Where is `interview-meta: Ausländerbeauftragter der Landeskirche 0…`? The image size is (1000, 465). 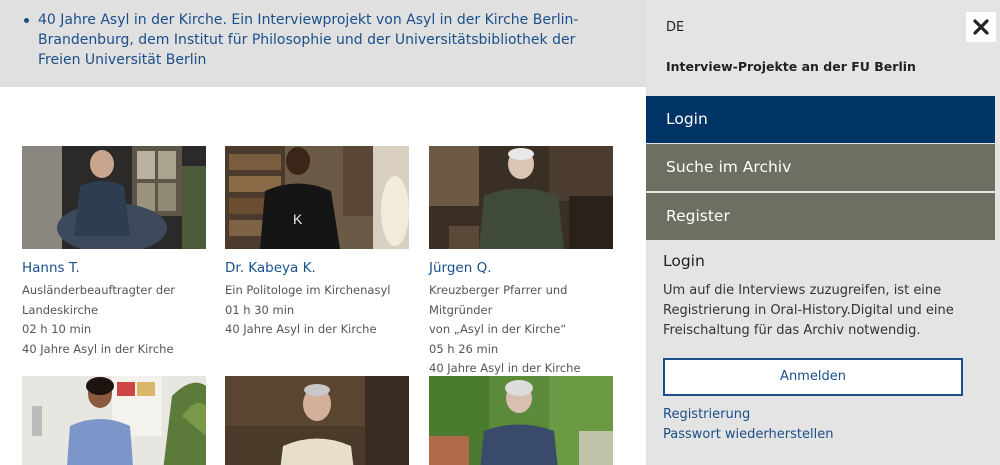 interview-meta: Ausländerbeauftragter der Landeskirche 0… is located at coordinates (122, 320).